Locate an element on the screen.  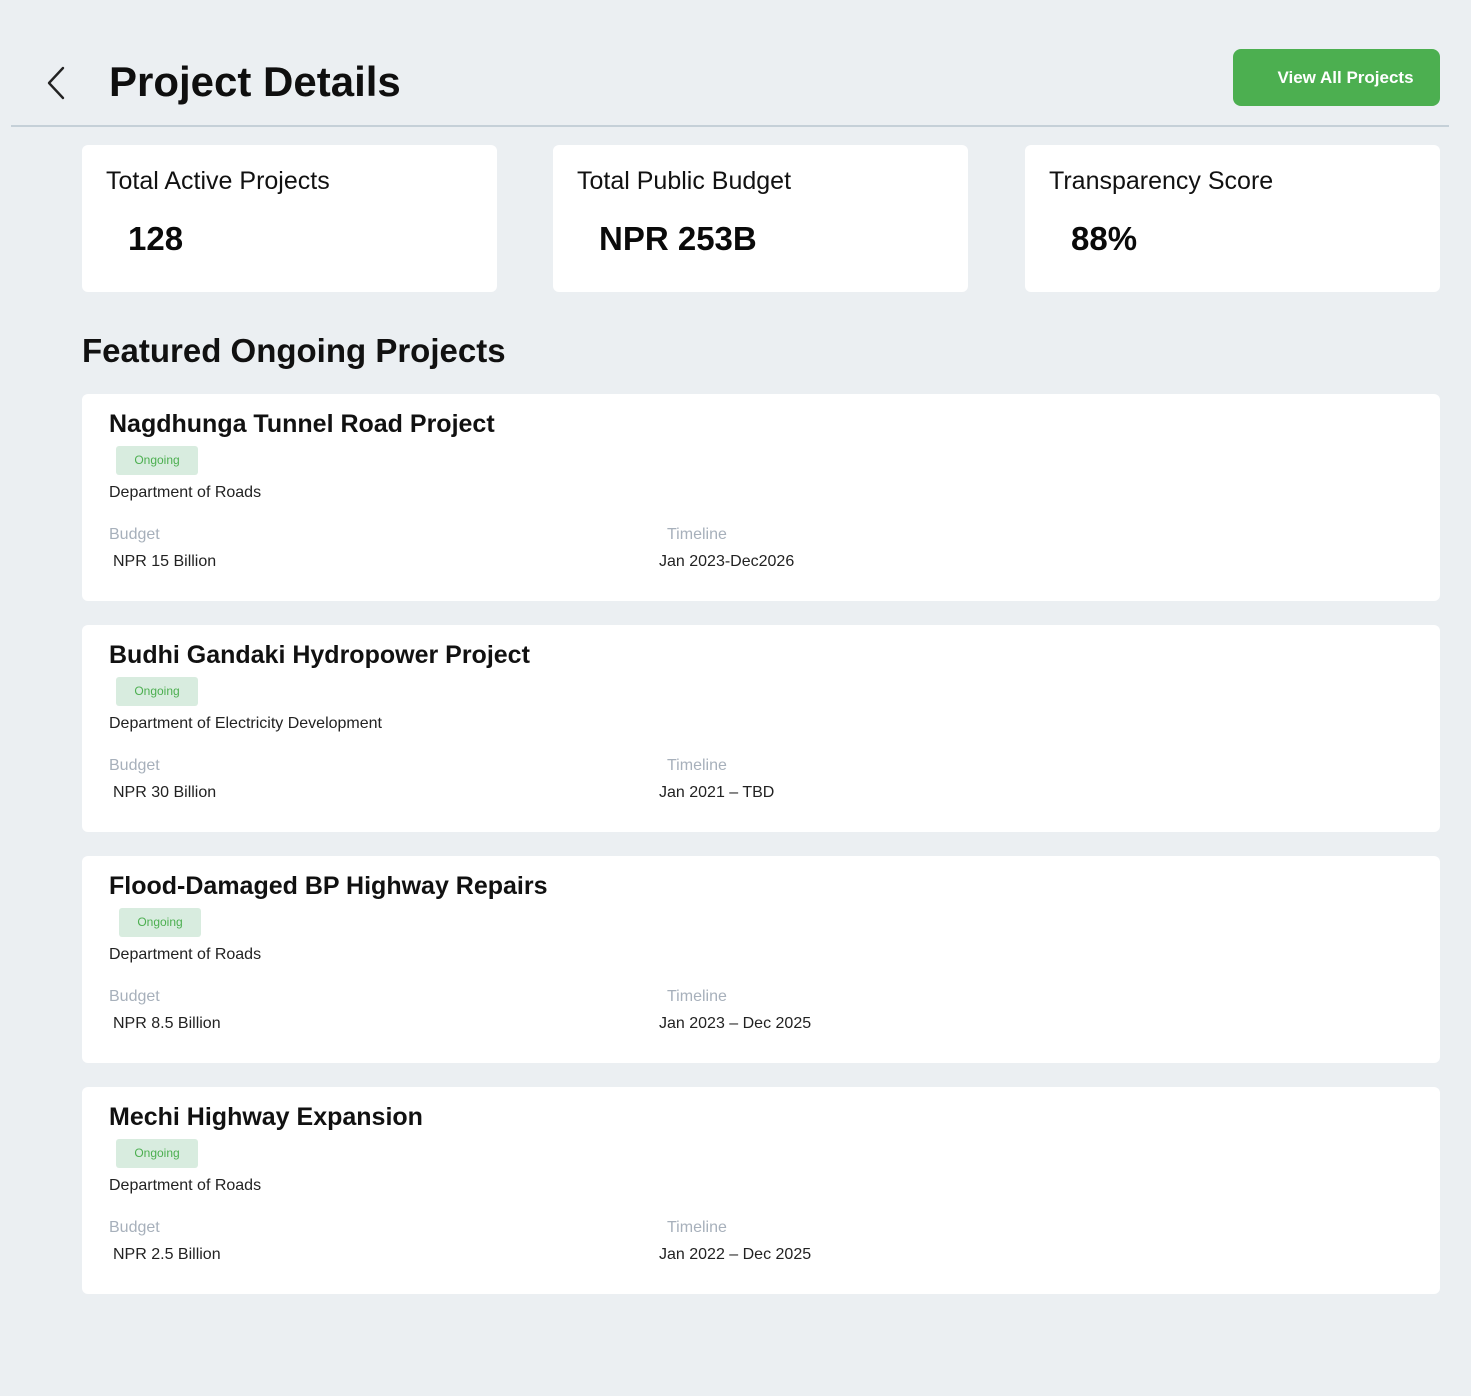
budget-value: NPR 2.5 Billion is located at coordinates (167, 1254).